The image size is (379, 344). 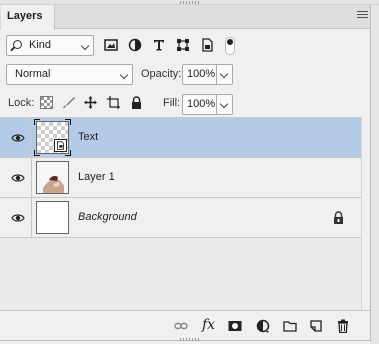 I want to click on photo-thumbnail-image, so click(x=52, y=177).